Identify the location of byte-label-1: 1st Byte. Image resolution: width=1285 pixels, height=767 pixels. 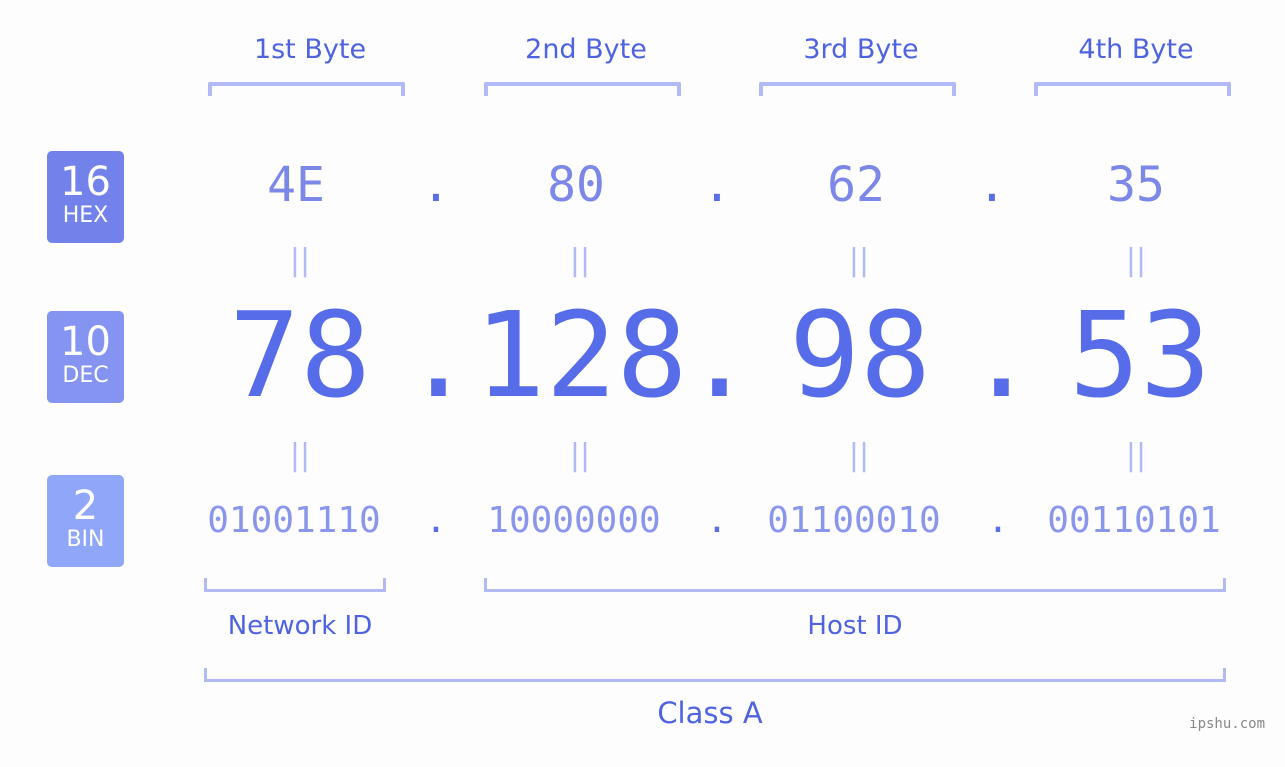
(310, 49).